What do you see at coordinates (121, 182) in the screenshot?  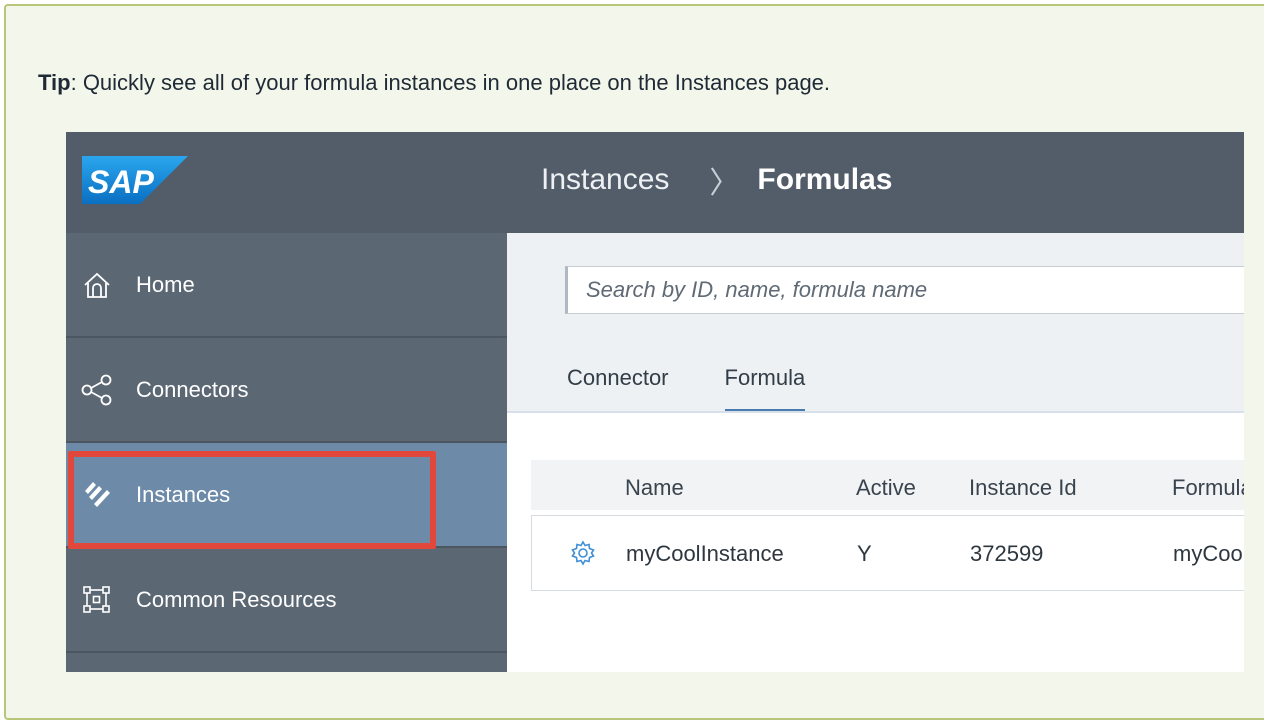 I see `sap-logo-text: SAP` at bounding box center [121, 182].